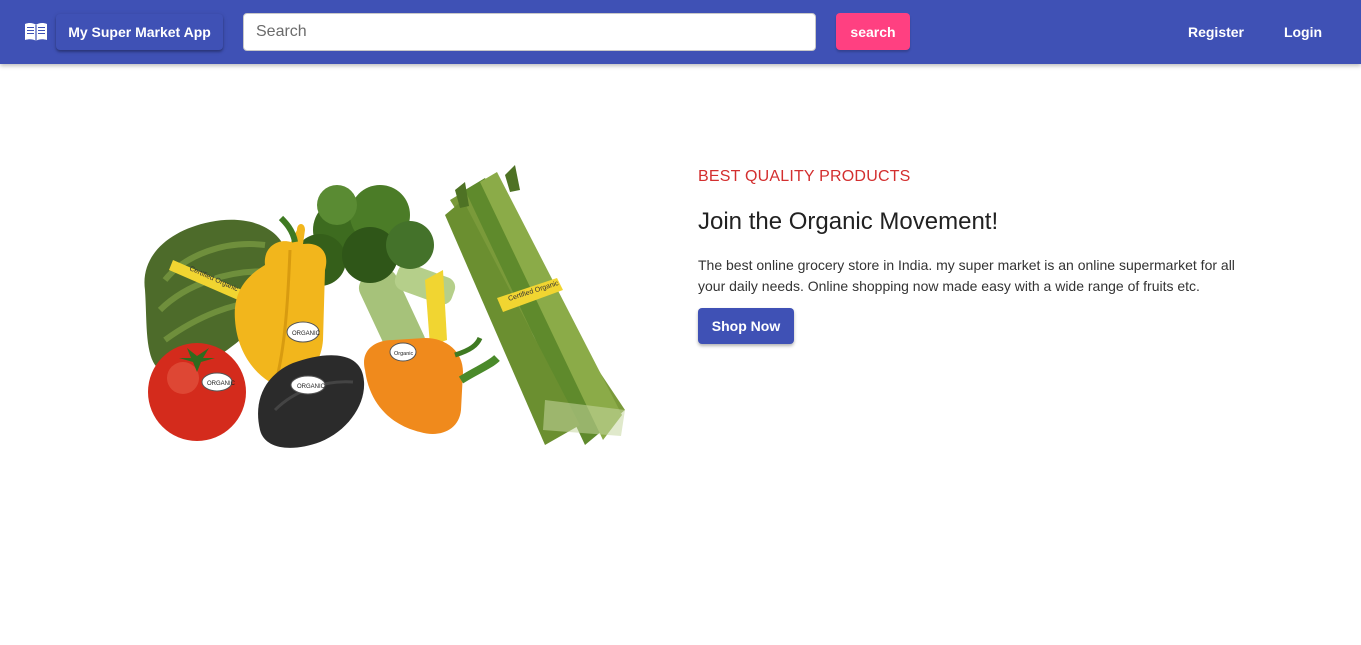 This screenshot has height=645, width=1361. What do you see at coordinates (1303, 32) in the screenshot?
I see `login-link: Login` at bounding box center [1303, 32].